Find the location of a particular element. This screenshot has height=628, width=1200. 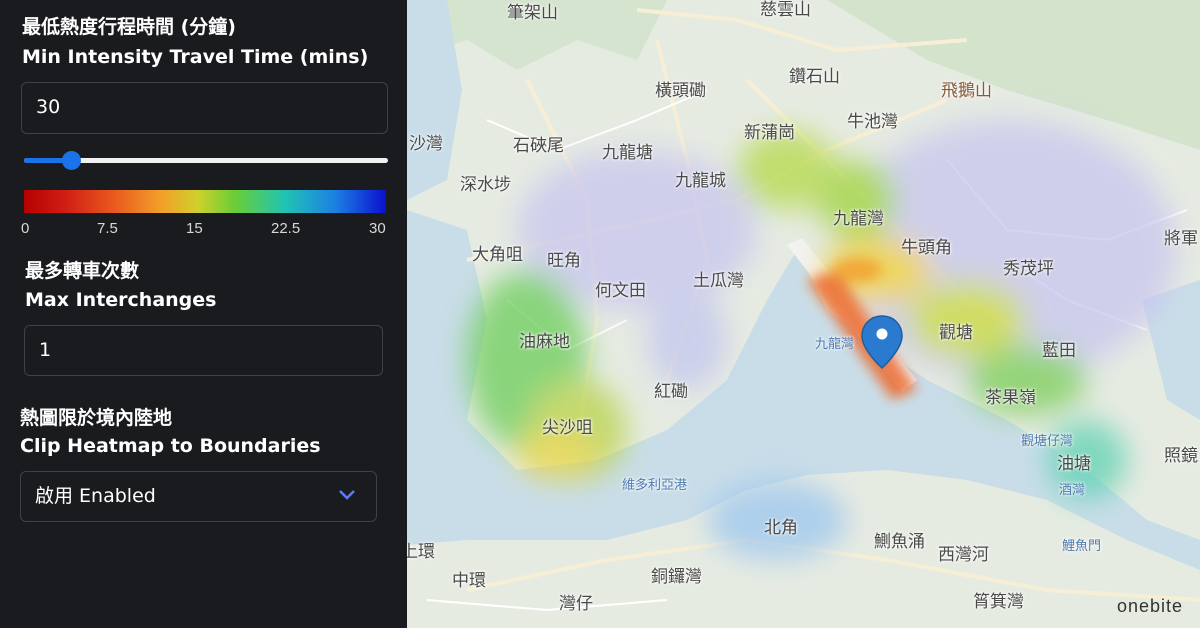

place-label: 何文田 is located at coordinates (620, 291).